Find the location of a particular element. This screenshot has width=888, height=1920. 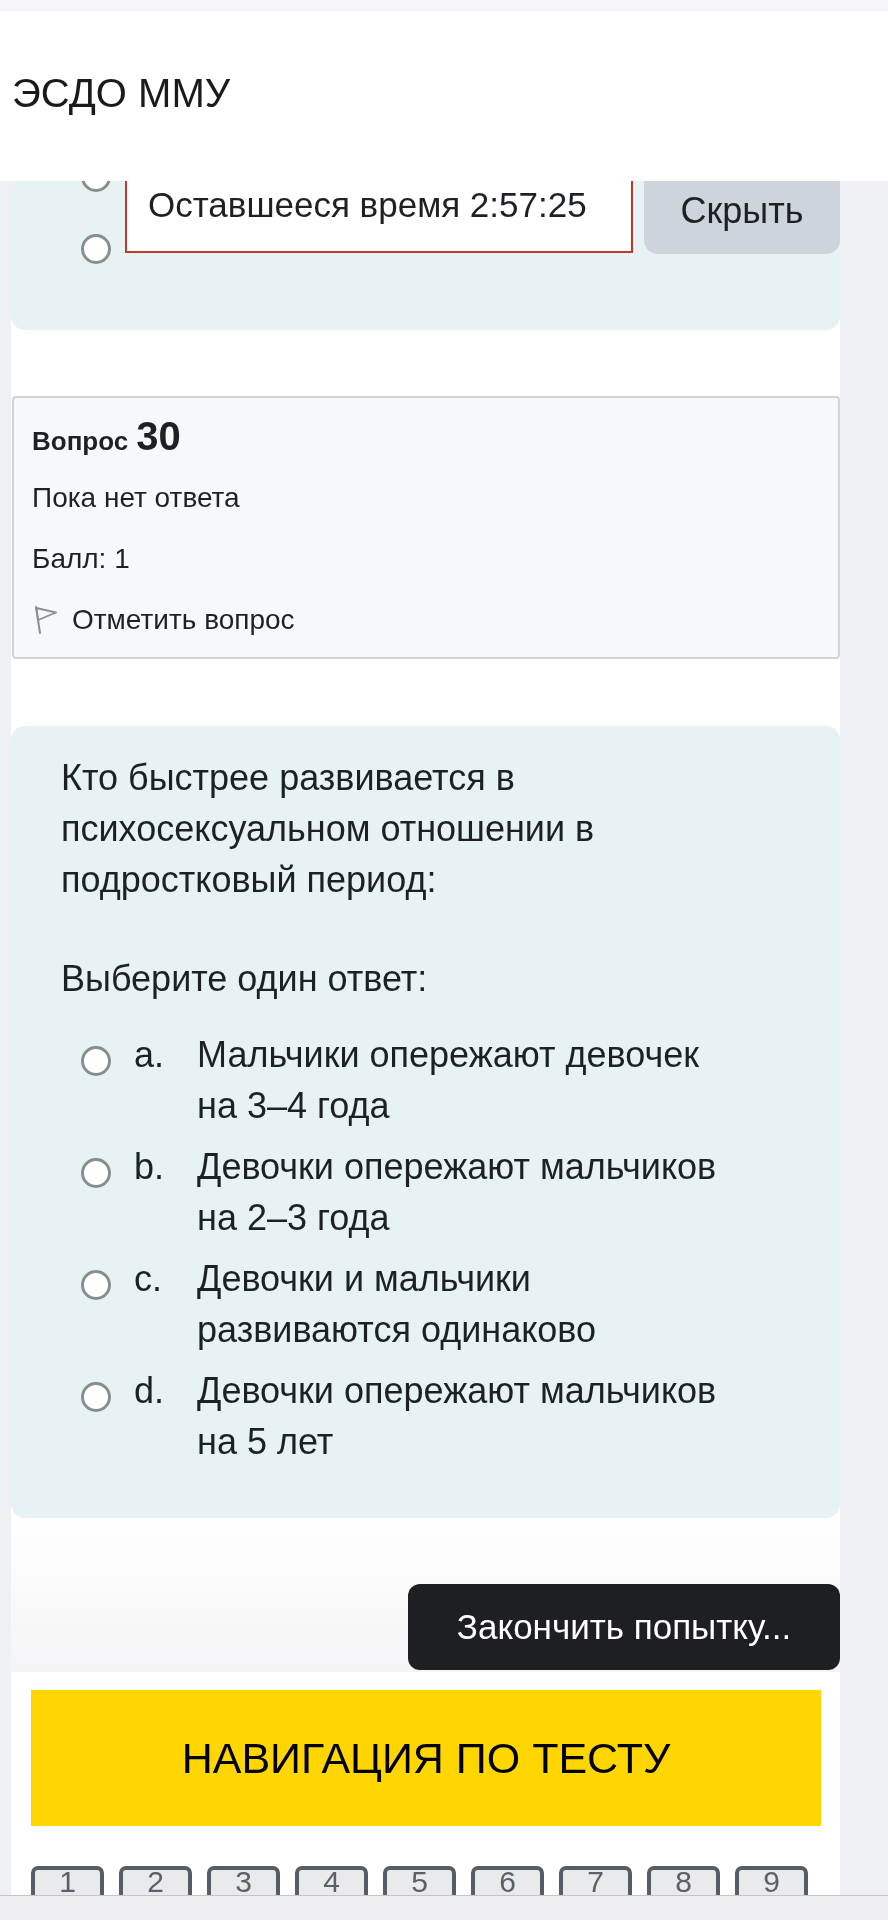

question-nav-button: 1 is located at coordinates (67, 1880).